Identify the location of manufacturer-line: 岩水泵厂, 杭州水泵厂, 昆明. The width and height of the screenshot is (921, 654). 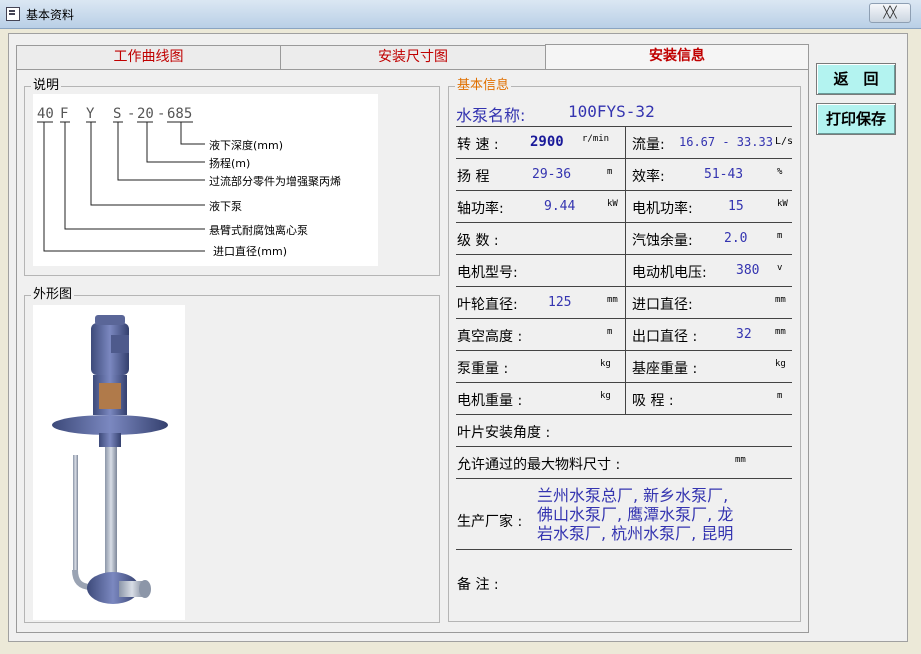
(635, 533).